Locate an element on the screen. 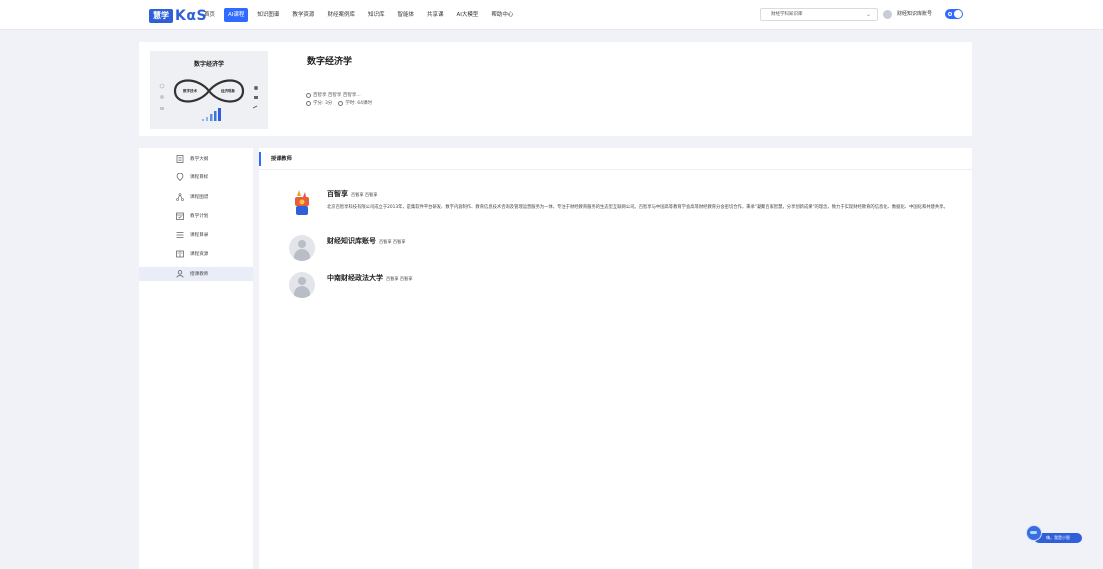 The image size is (1103, 569). nav-agents: 智能体 is located at coordinates (405, 15).